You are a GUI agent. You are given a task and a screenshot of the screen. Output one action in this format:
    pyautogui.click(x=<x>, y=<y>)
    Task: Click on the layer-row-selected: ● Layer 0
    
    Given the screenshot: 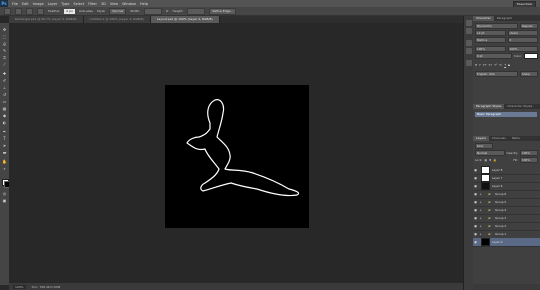 What is the action you would take?
    pyautogui.click(x=506, y=242)
    